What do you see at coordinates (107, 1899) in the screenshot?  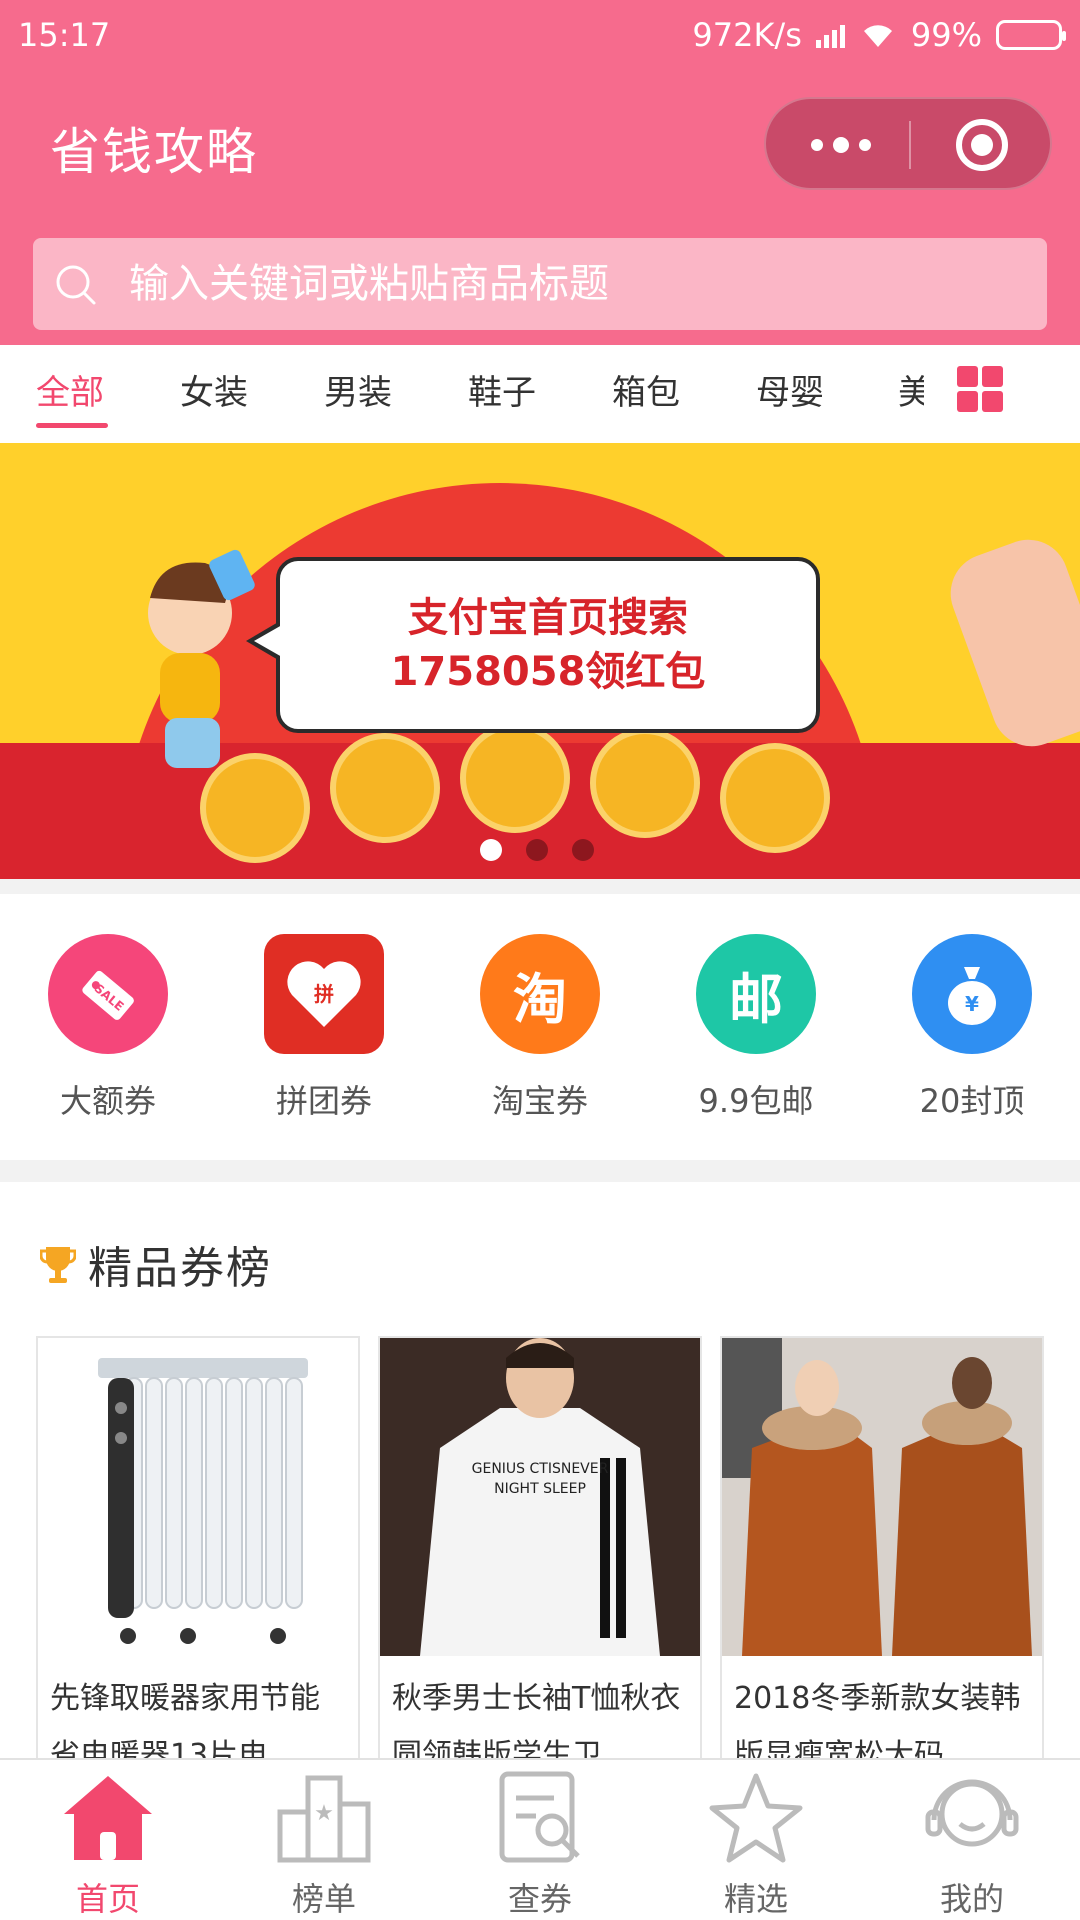 I see `nav-label: 首页` at bounding box center [107, 1899].